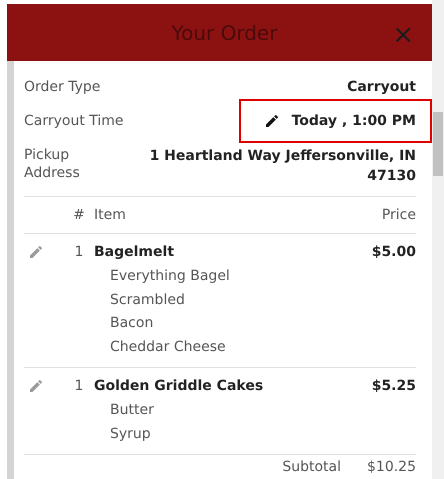  What do you see at coordinates (282, 166) in the screenshot?
I see `detail-value: 1 Heartland Way Jeffersonville, IN 47130` at bounding box center [282, 166].